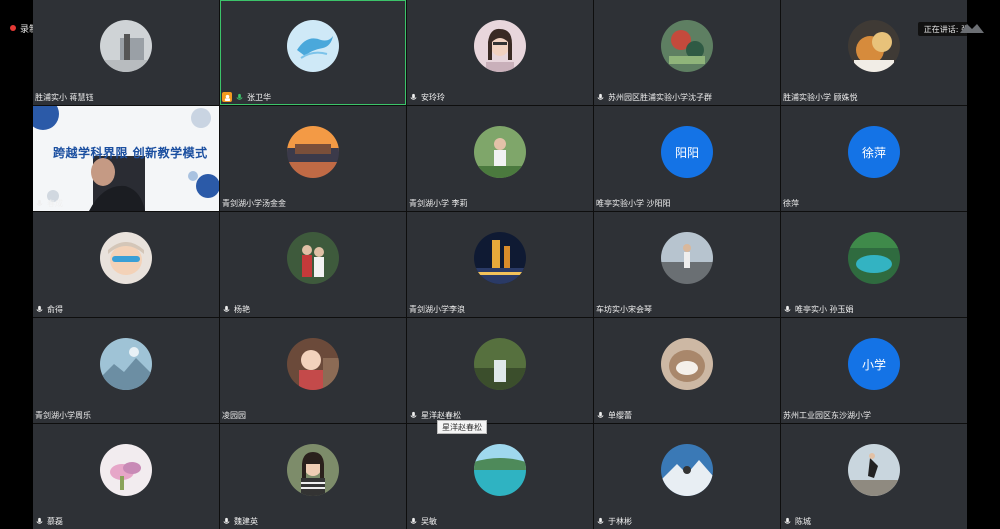  Describe the element at coordinates (130, 153) in the screenshot. I see `slide-title: 跨越学科界限 创新教学模式` at that location.